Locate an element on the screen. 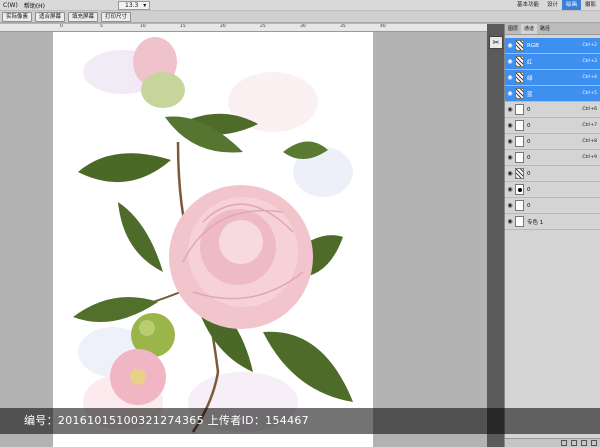 This screenshot has height=447, width=600. panel-footer is located at coordinates (552, 442).